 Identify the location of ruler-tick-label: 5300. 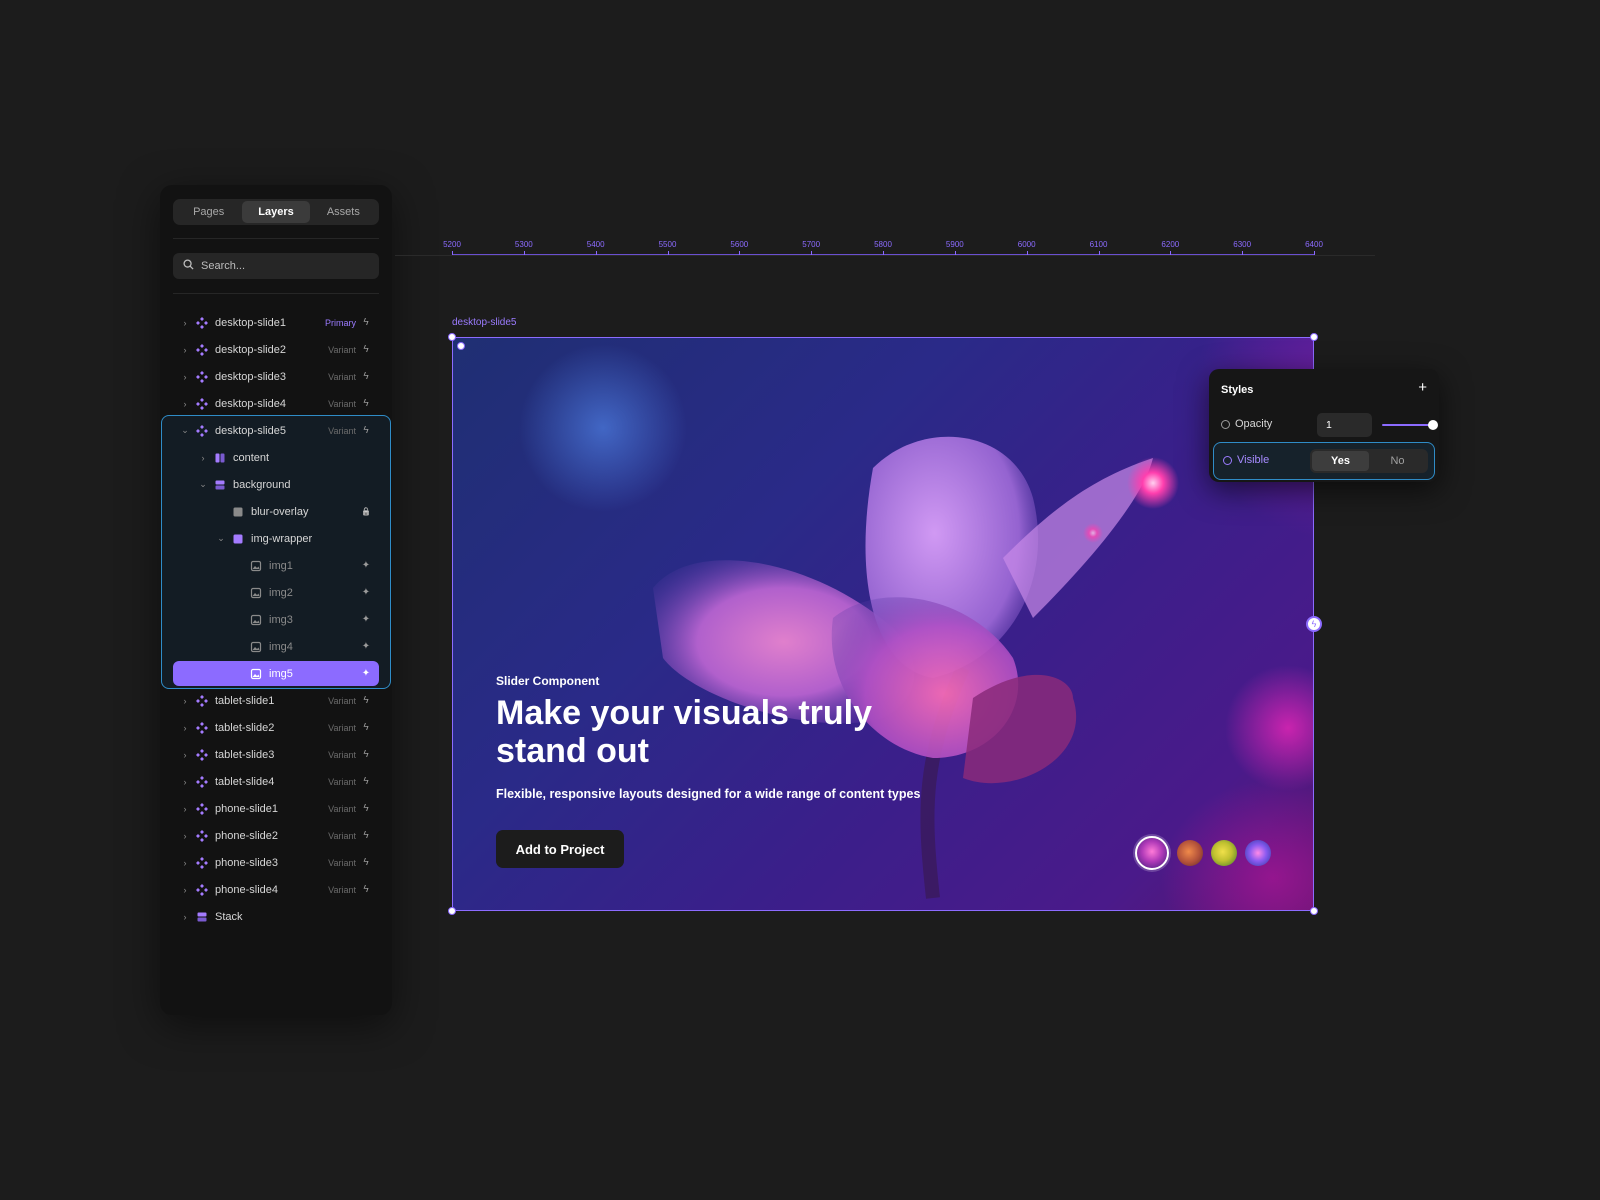
(523, 244).